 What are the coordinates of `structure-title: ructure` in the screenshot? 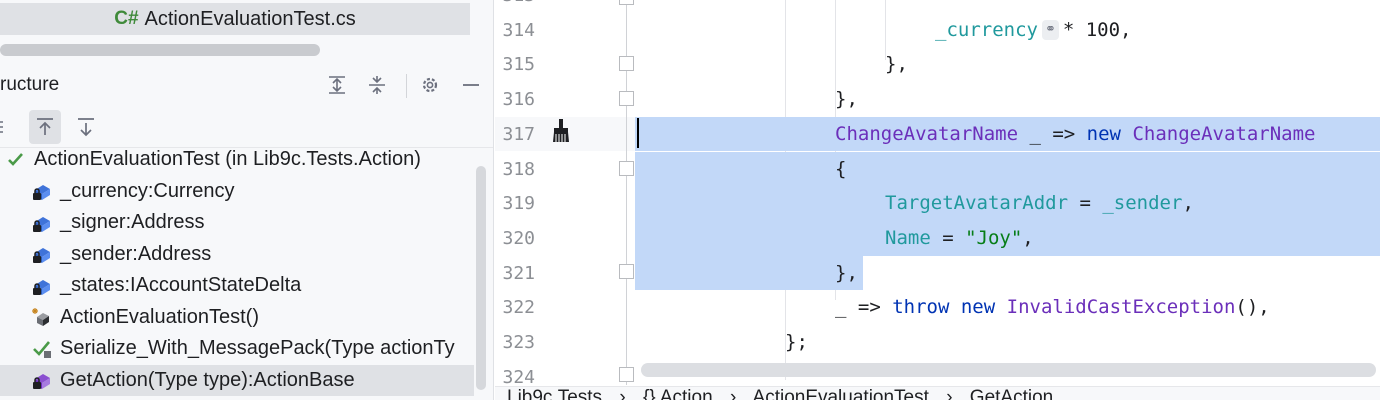 It's located at (30, 84).